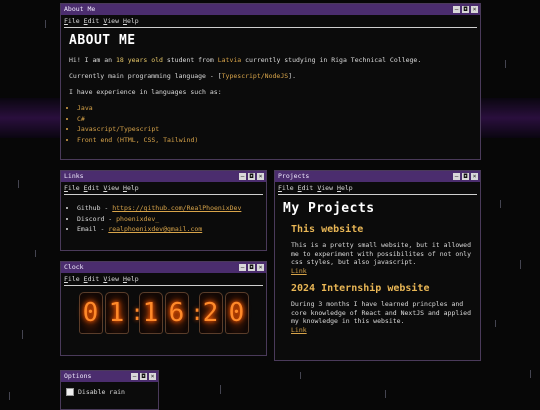 This screenshot has height=410, width=540. I want to click on email-item: Email - realphoenixdev@gmail.com, so click(167, 229).